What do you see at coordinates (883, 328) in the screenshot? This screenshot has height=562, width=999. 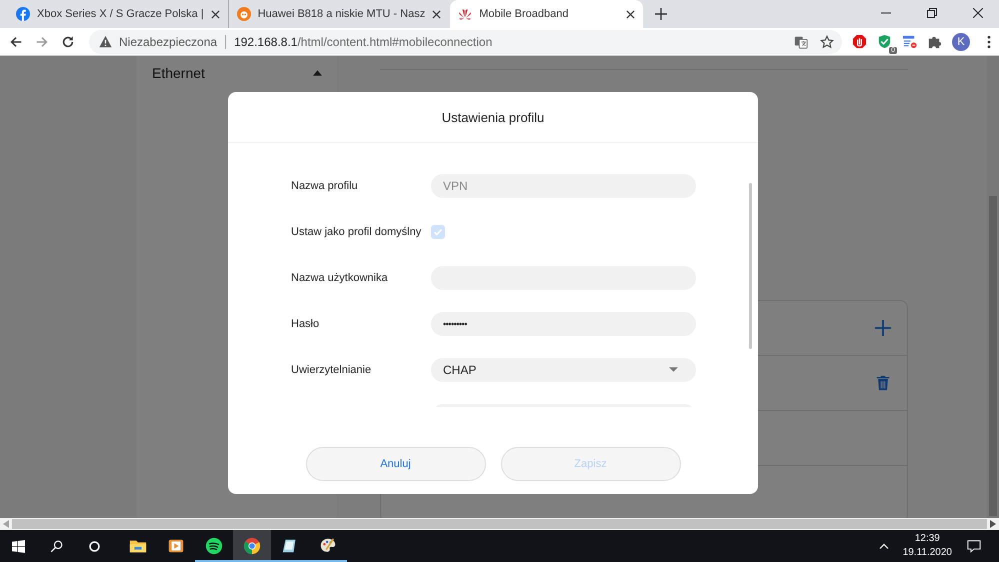 I see `add-icon` at bounding box center [883, 328].